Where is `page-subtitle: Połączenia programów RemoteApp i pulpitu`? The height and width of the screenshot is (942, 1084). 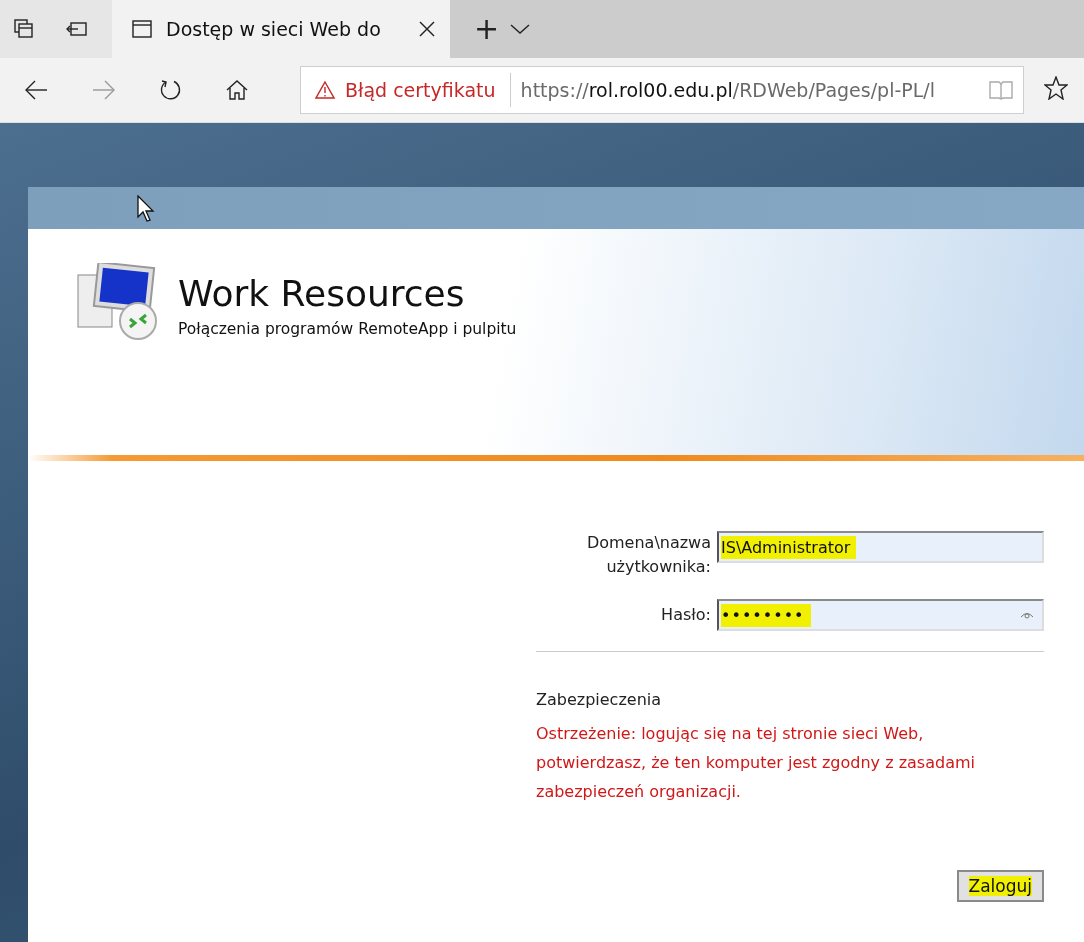
page-subtitle: Połączenia programów RemoteApp i pulpitu is located at coordinates (347, 329).